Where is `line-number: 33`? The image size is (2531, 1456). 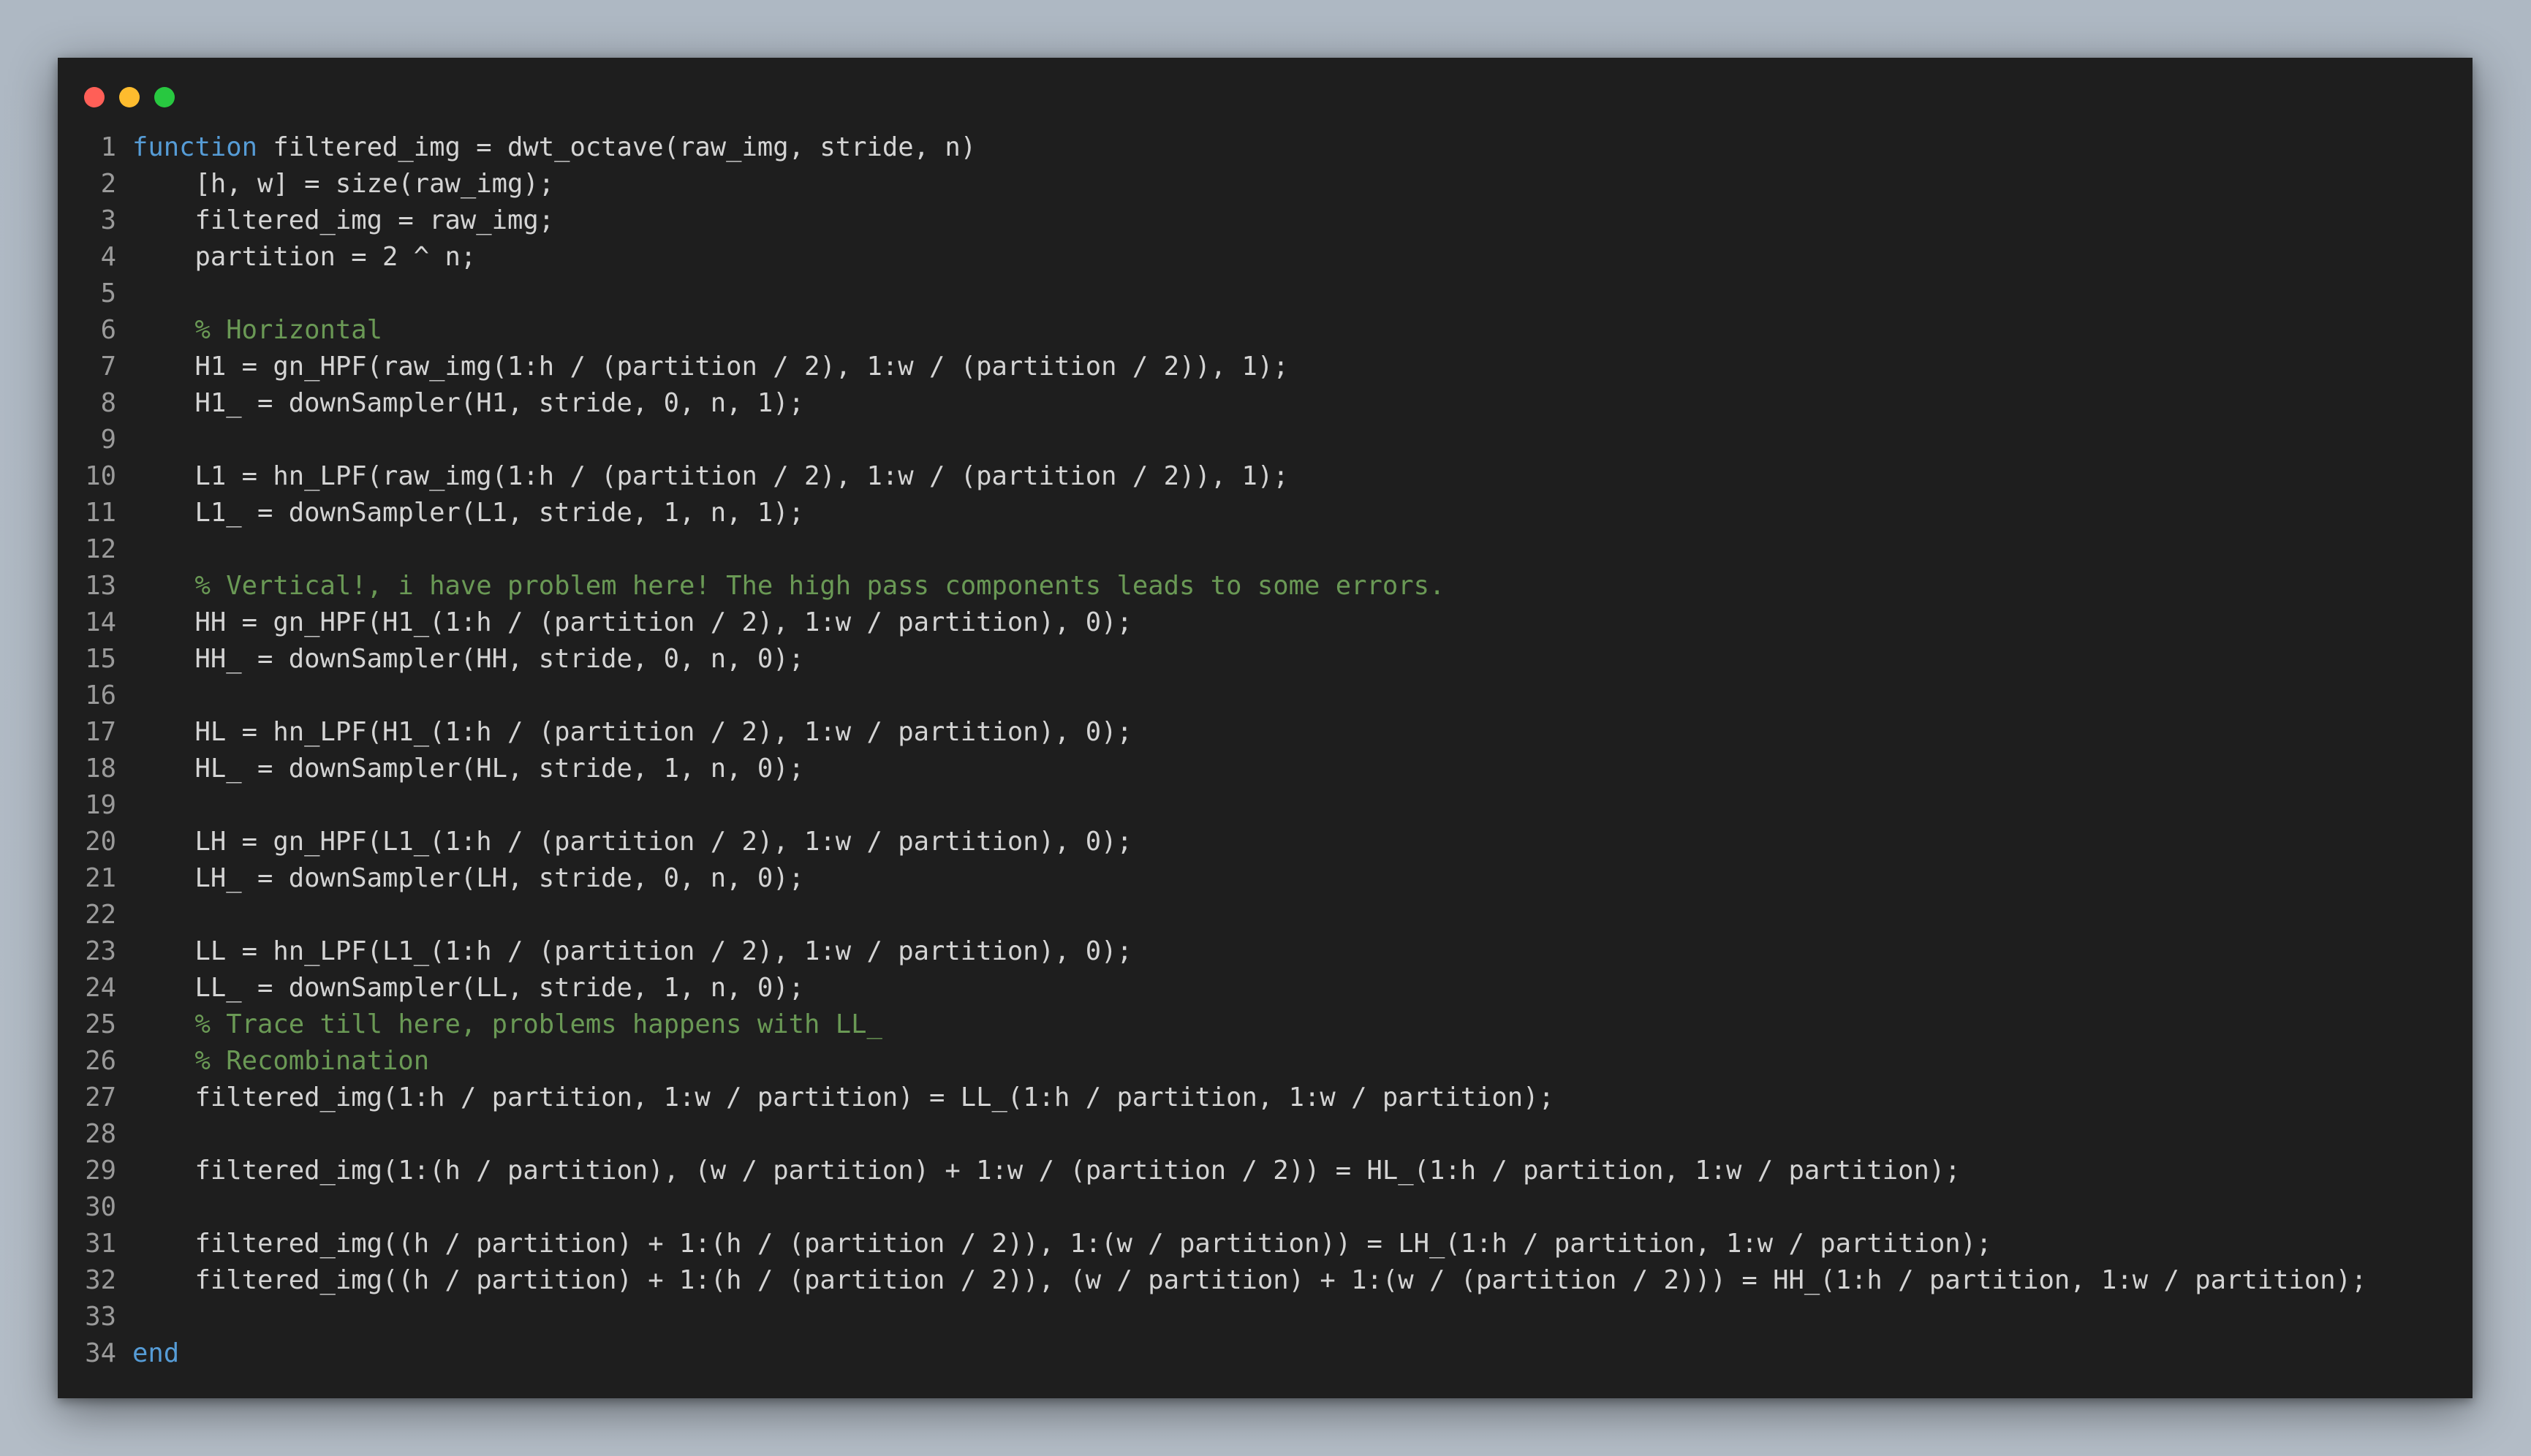 line-number: 33 is located at coordinates (101, 1317).